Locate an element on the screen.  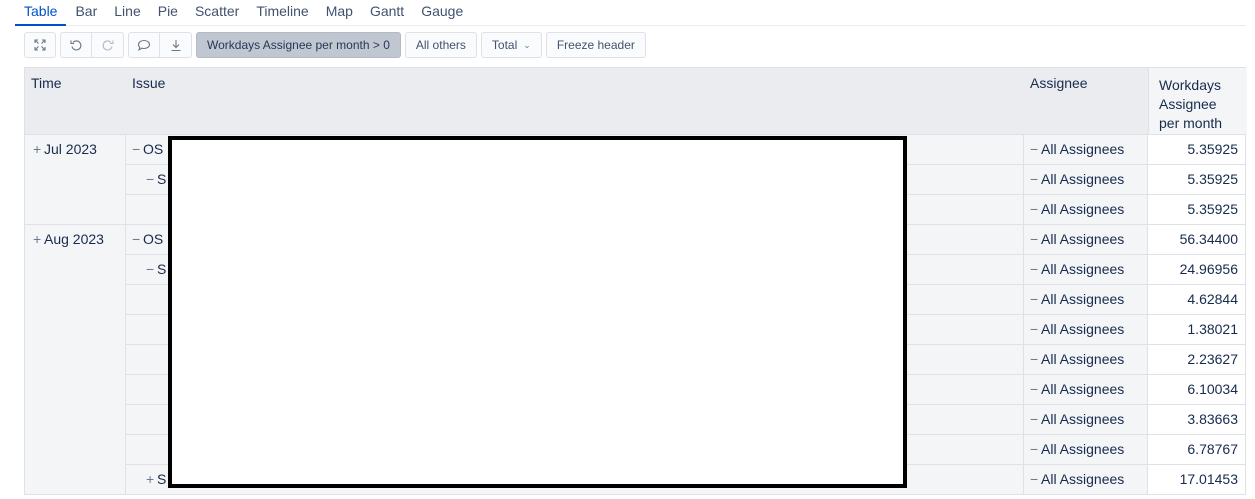
workdays-value: 2.23627 is located at coordinates (1196, 360).